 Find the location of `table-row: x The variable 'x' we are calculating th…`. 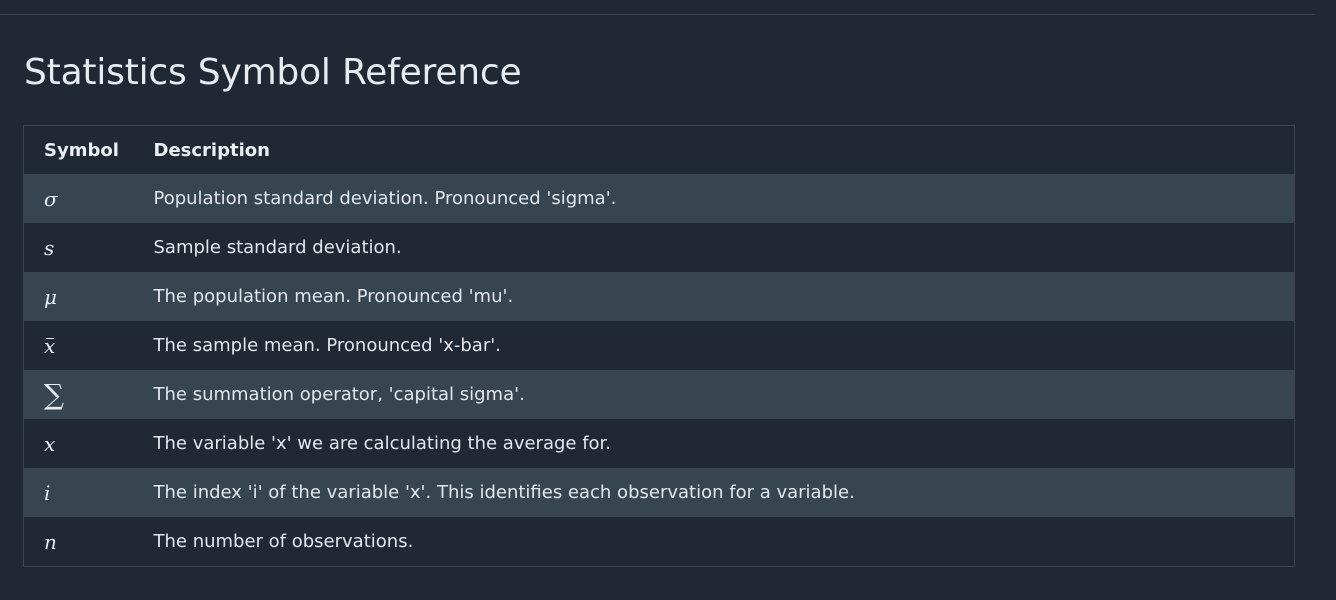

table-row: x The variable 'x' we are calculating th… is located at coordinates (659, 443).